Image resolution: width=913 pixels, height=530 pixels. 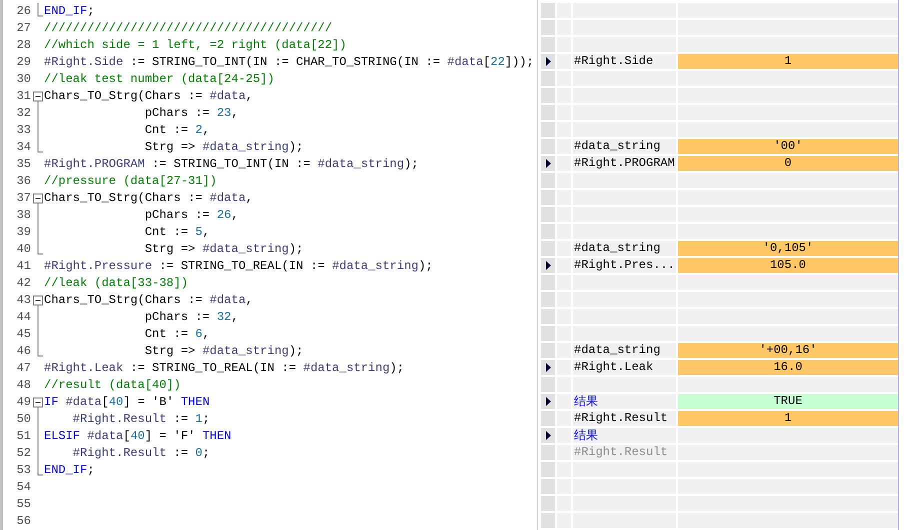 What do you see at coordinates (177, 232) in the screenshot?
I see `code-line: Cnt := 5,` at bounding box center [177, 232].